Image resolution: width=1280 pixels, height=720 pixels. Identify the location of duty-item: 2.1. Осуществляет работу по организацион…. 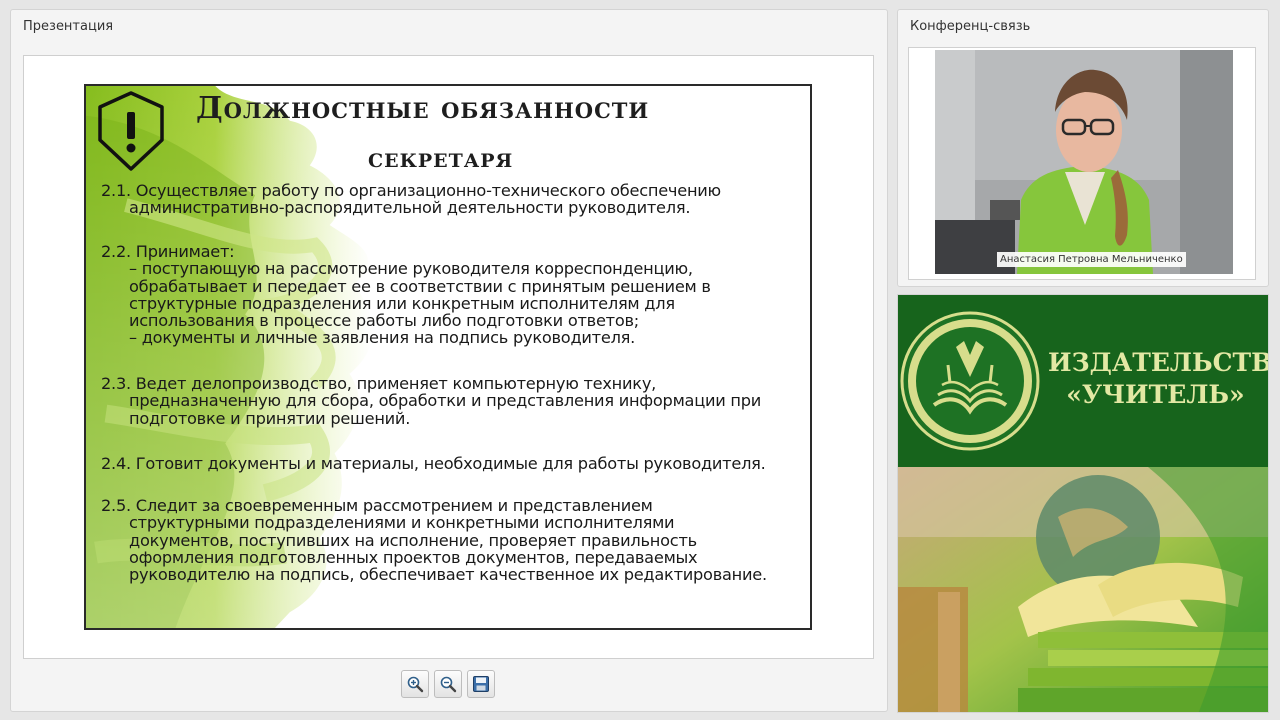
(454, 199).